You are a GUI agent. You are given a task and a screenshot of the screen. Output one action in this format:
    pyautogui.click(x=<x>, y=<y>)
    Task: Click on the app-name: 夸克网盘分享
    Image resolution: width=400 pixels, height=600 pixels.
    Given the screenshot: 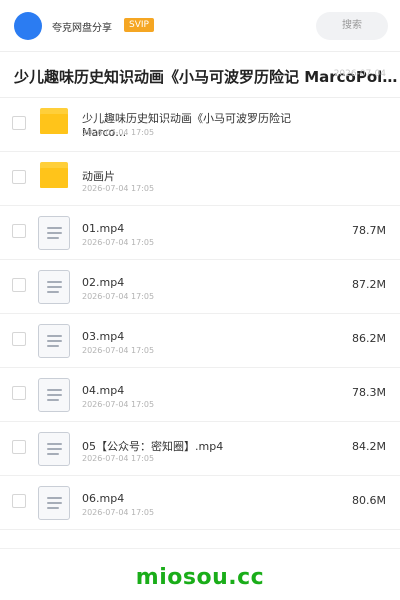 What is the action you would take?
    pyautogui.click(x=82, y=28)
    